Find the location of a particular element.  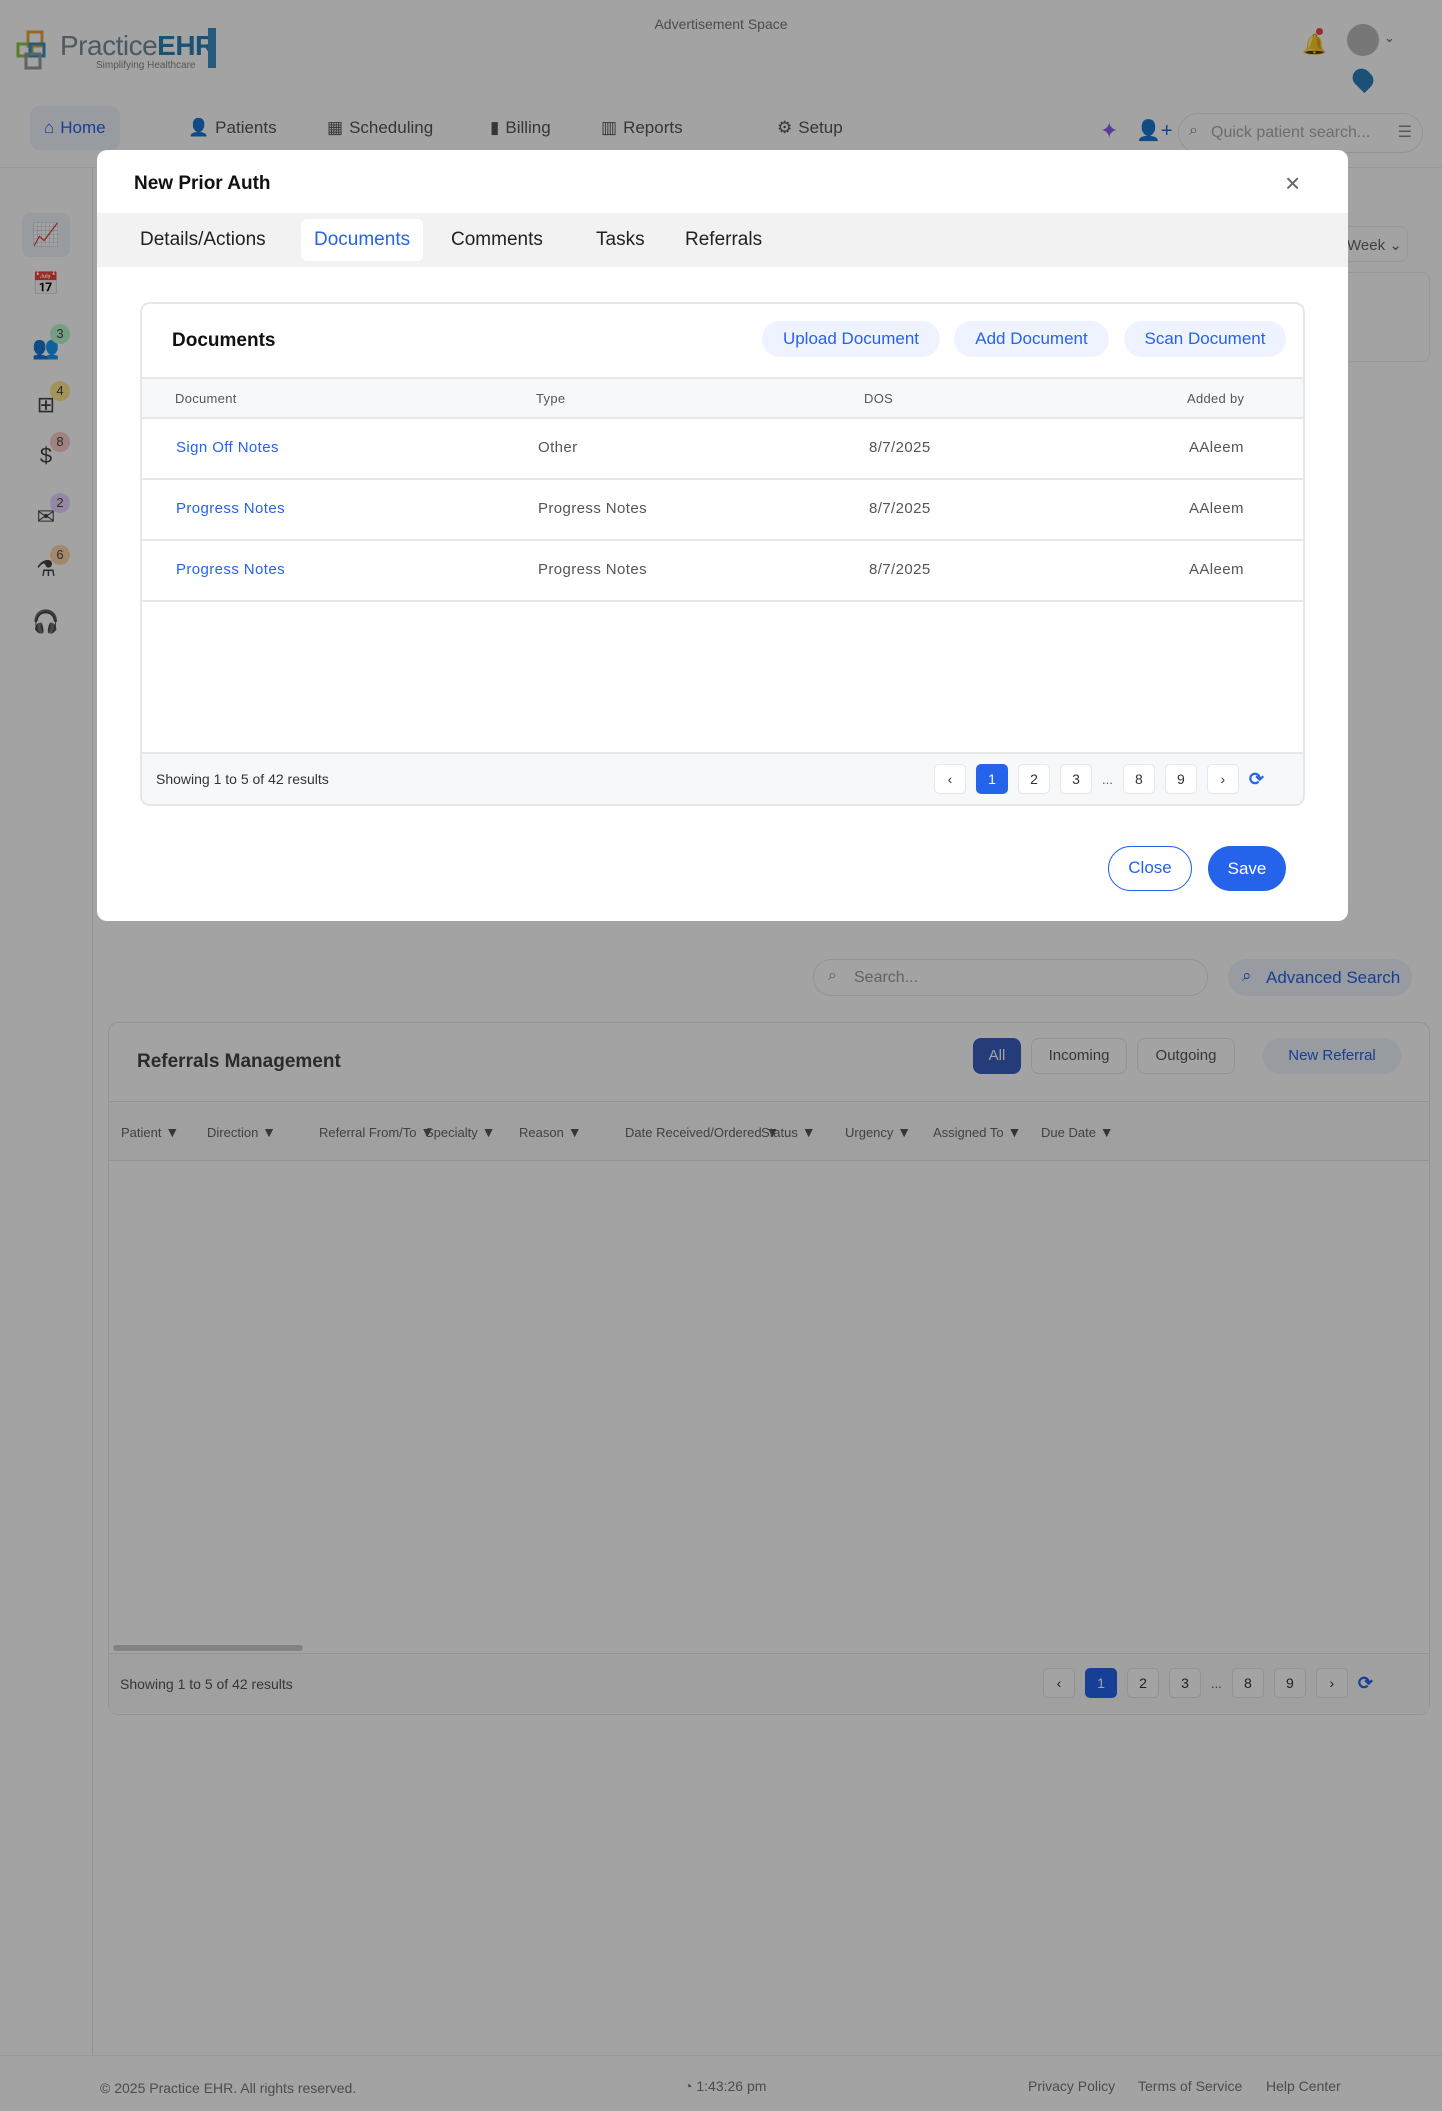

column-header-document: Document is located at coordinates (206, 398).